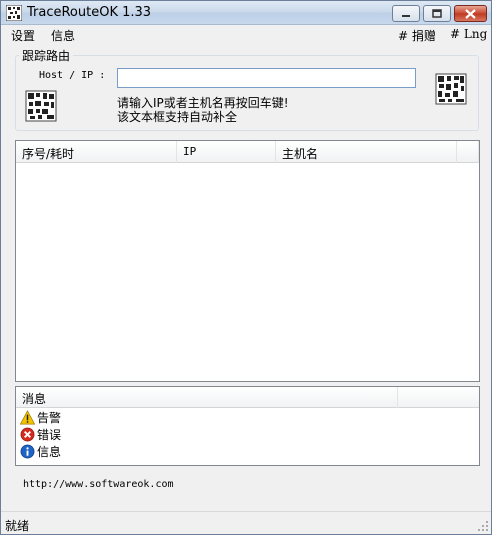 The width and height of the screenshot is (492, 535). Describe the element at coordinates (49, 452) in the screenshot. I see `message-label: 信息` at that location.